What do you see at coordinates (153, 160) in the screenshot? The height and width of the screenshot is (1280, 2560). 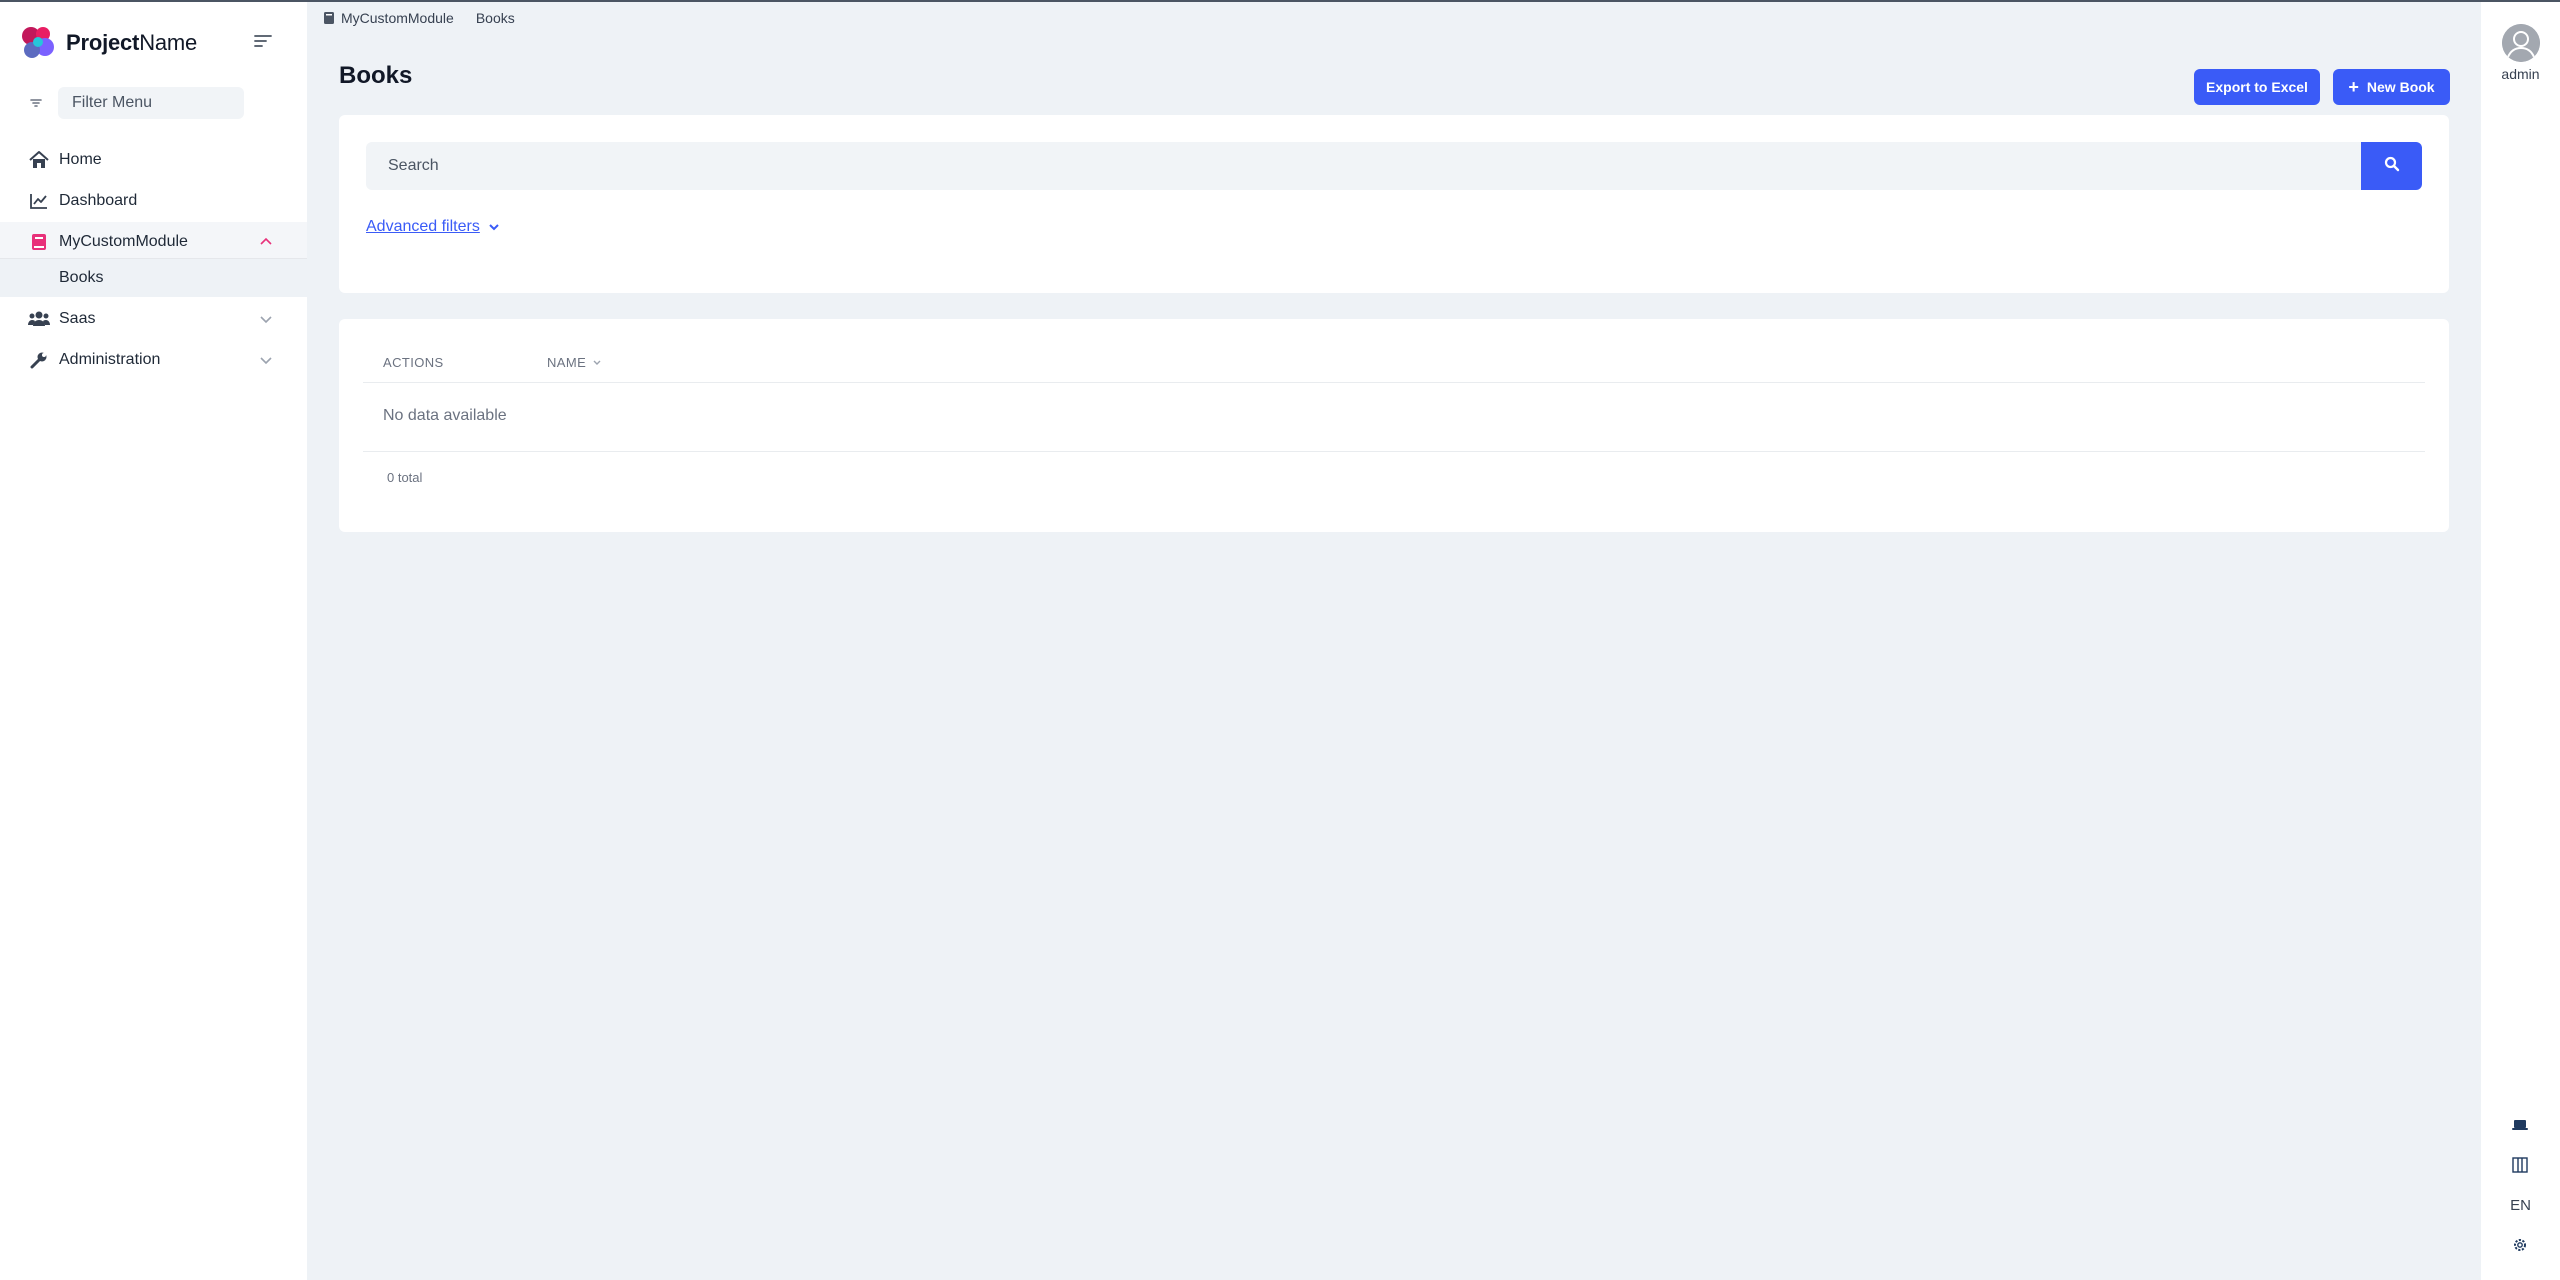 I see `sidebar-item-home: Home` at bounding box center [153, 160].